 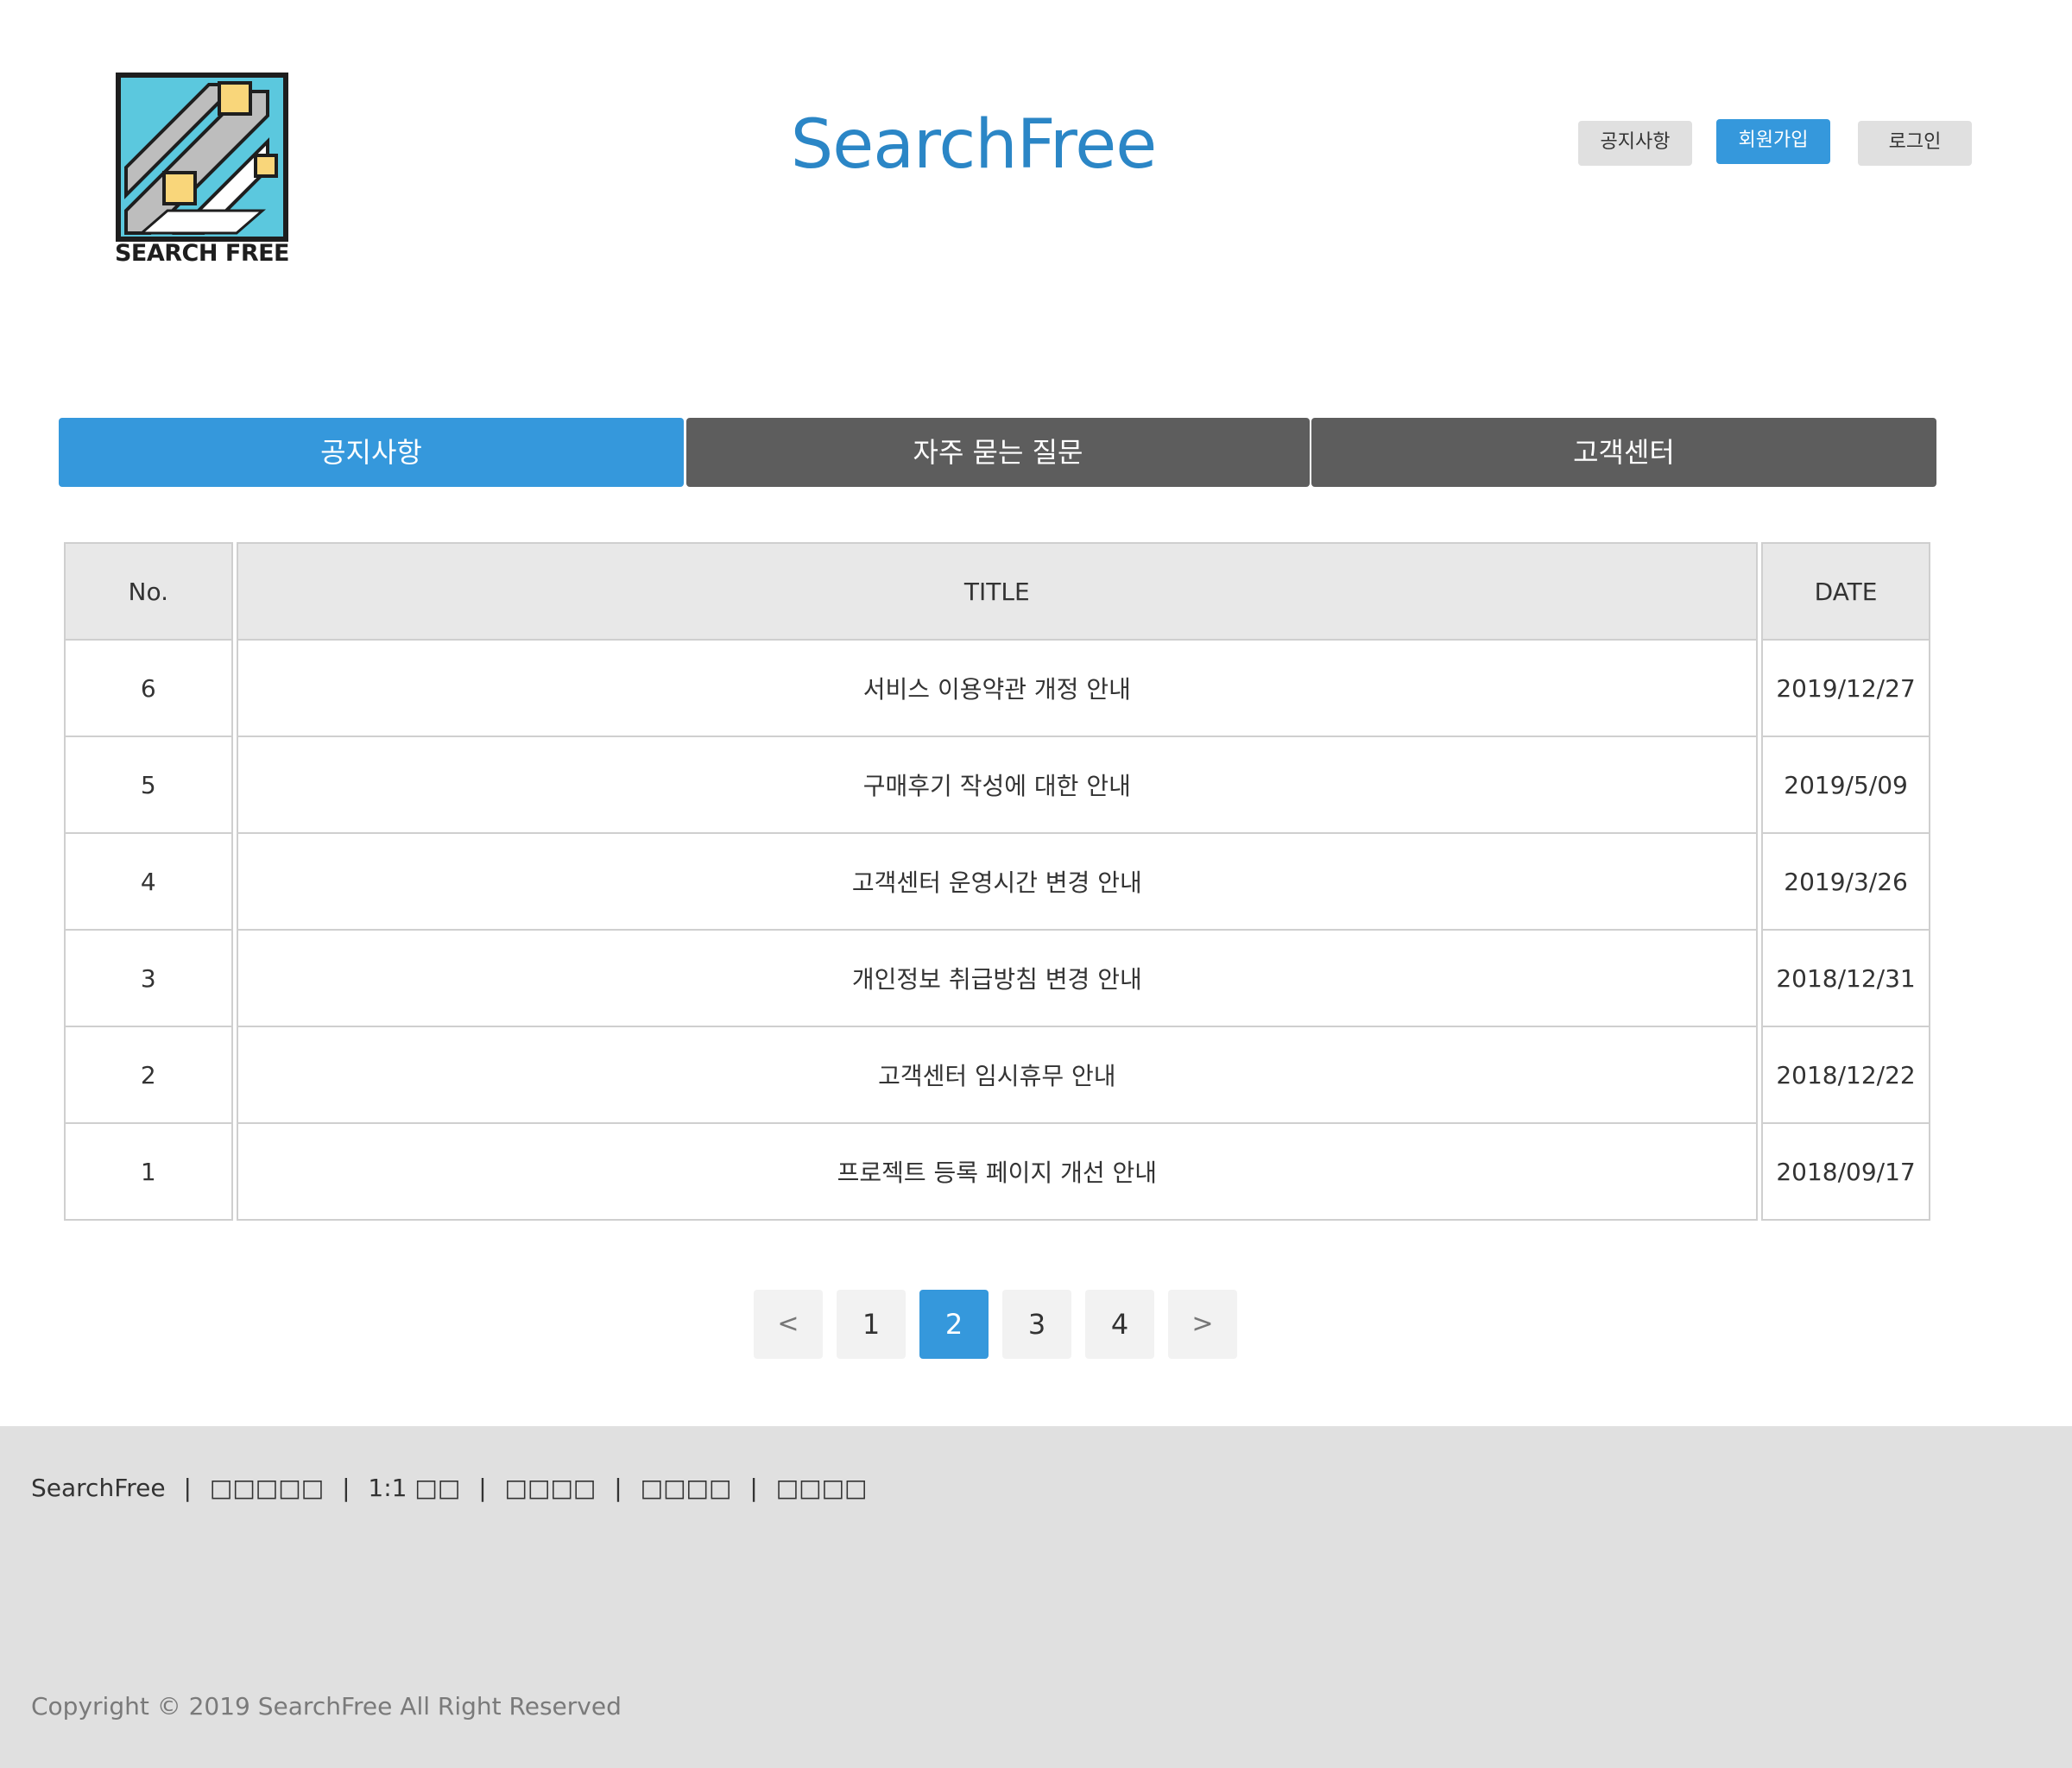 I want to click on row-title-link: 서비스 이용약관 개정 안내, so click(x=997, y=689).